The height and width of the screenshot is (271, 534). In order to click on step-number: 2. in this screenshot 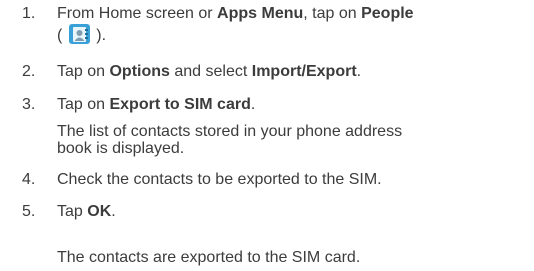, I will do `click(29, 71)`.